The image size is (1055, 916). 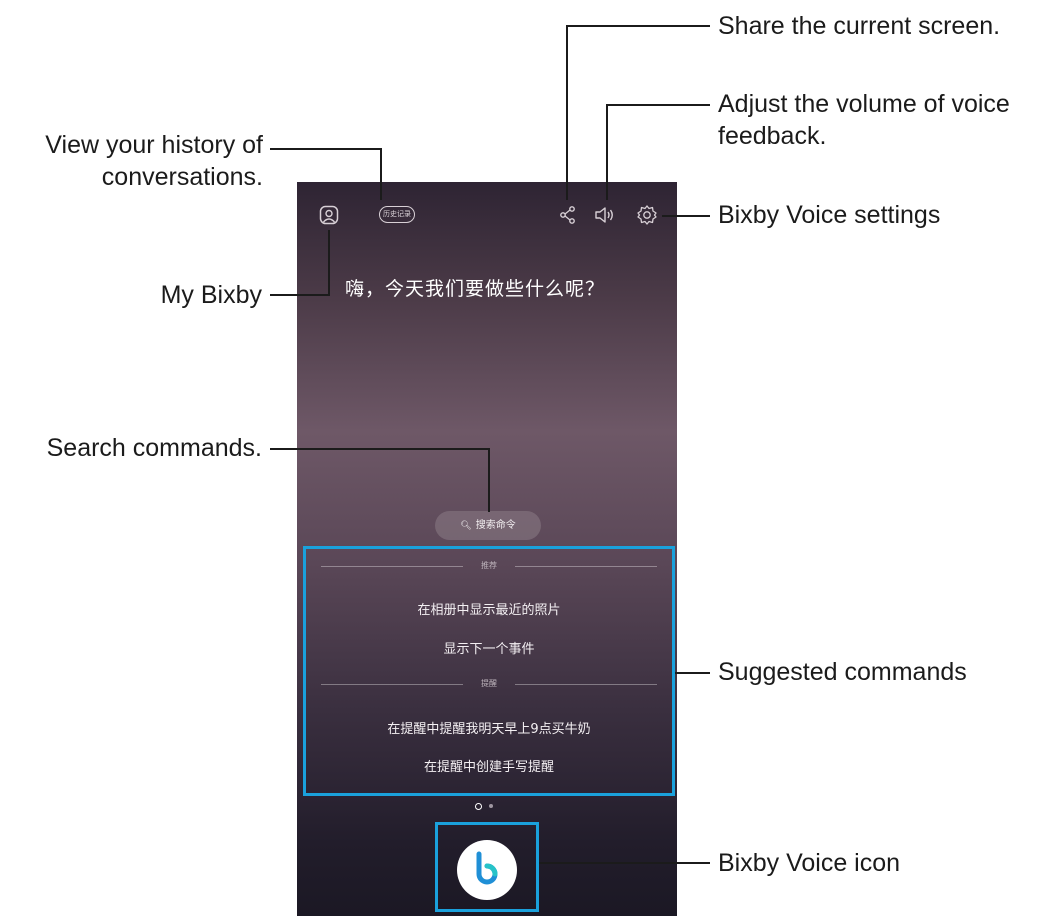 What do you see at coordinates (154, 161) in the screenshot?
I see `annotation-history: View your history of conversations.` at bounding box center [154, 161].